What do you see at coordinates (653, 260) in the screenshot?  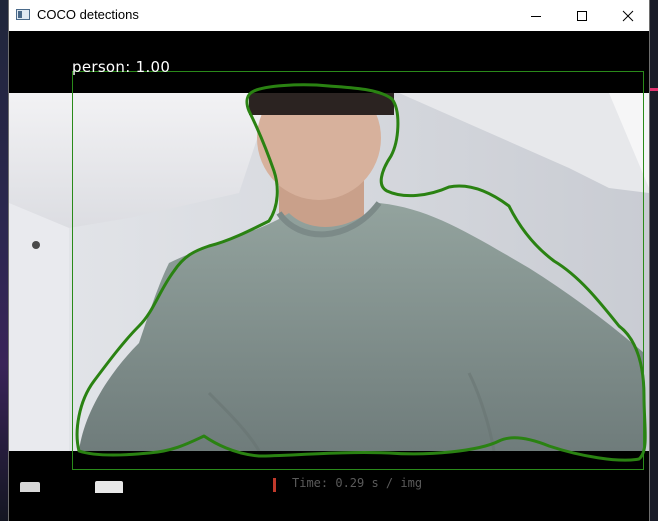 I see `desktop-background-right` at bounding box center [653, 260].